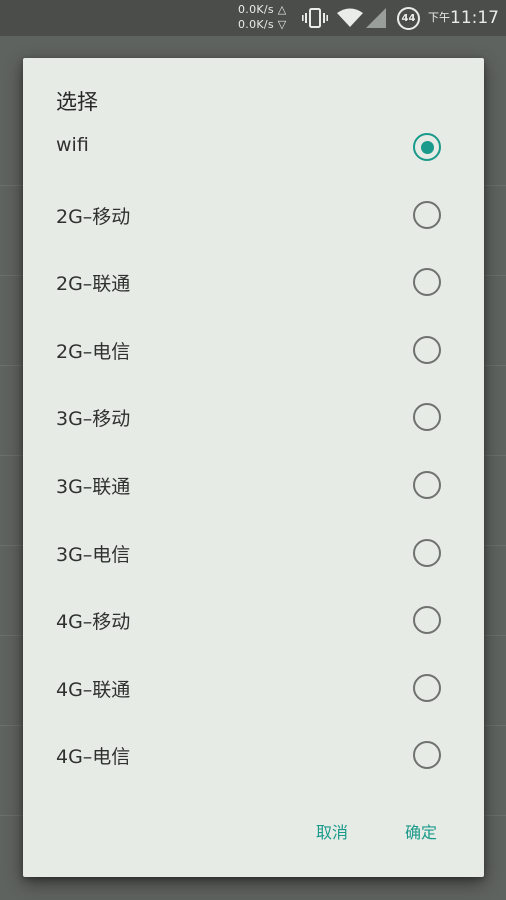  I want to click on option-2g-telecom: 2G–电信, so click(253, 349).